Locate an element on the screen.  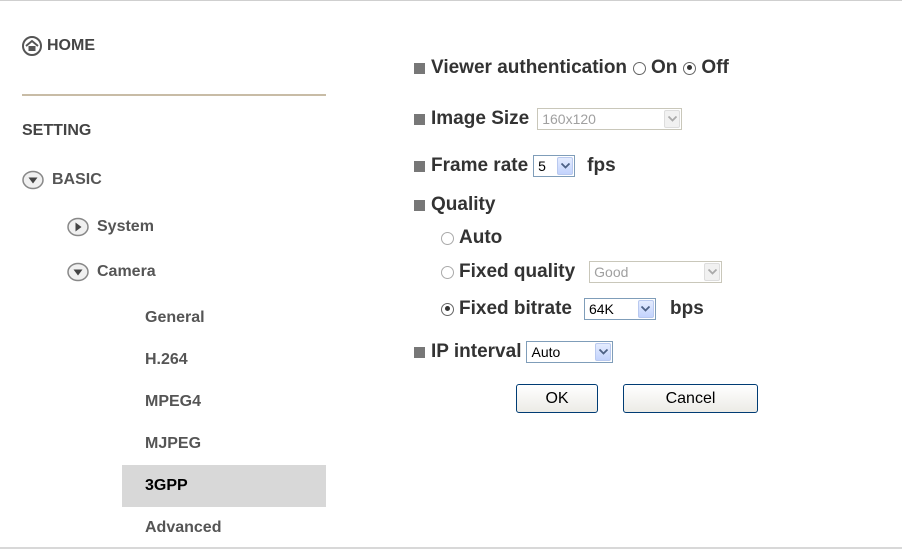
fixed-quality-select: Good is located at coordinates (656, 272).